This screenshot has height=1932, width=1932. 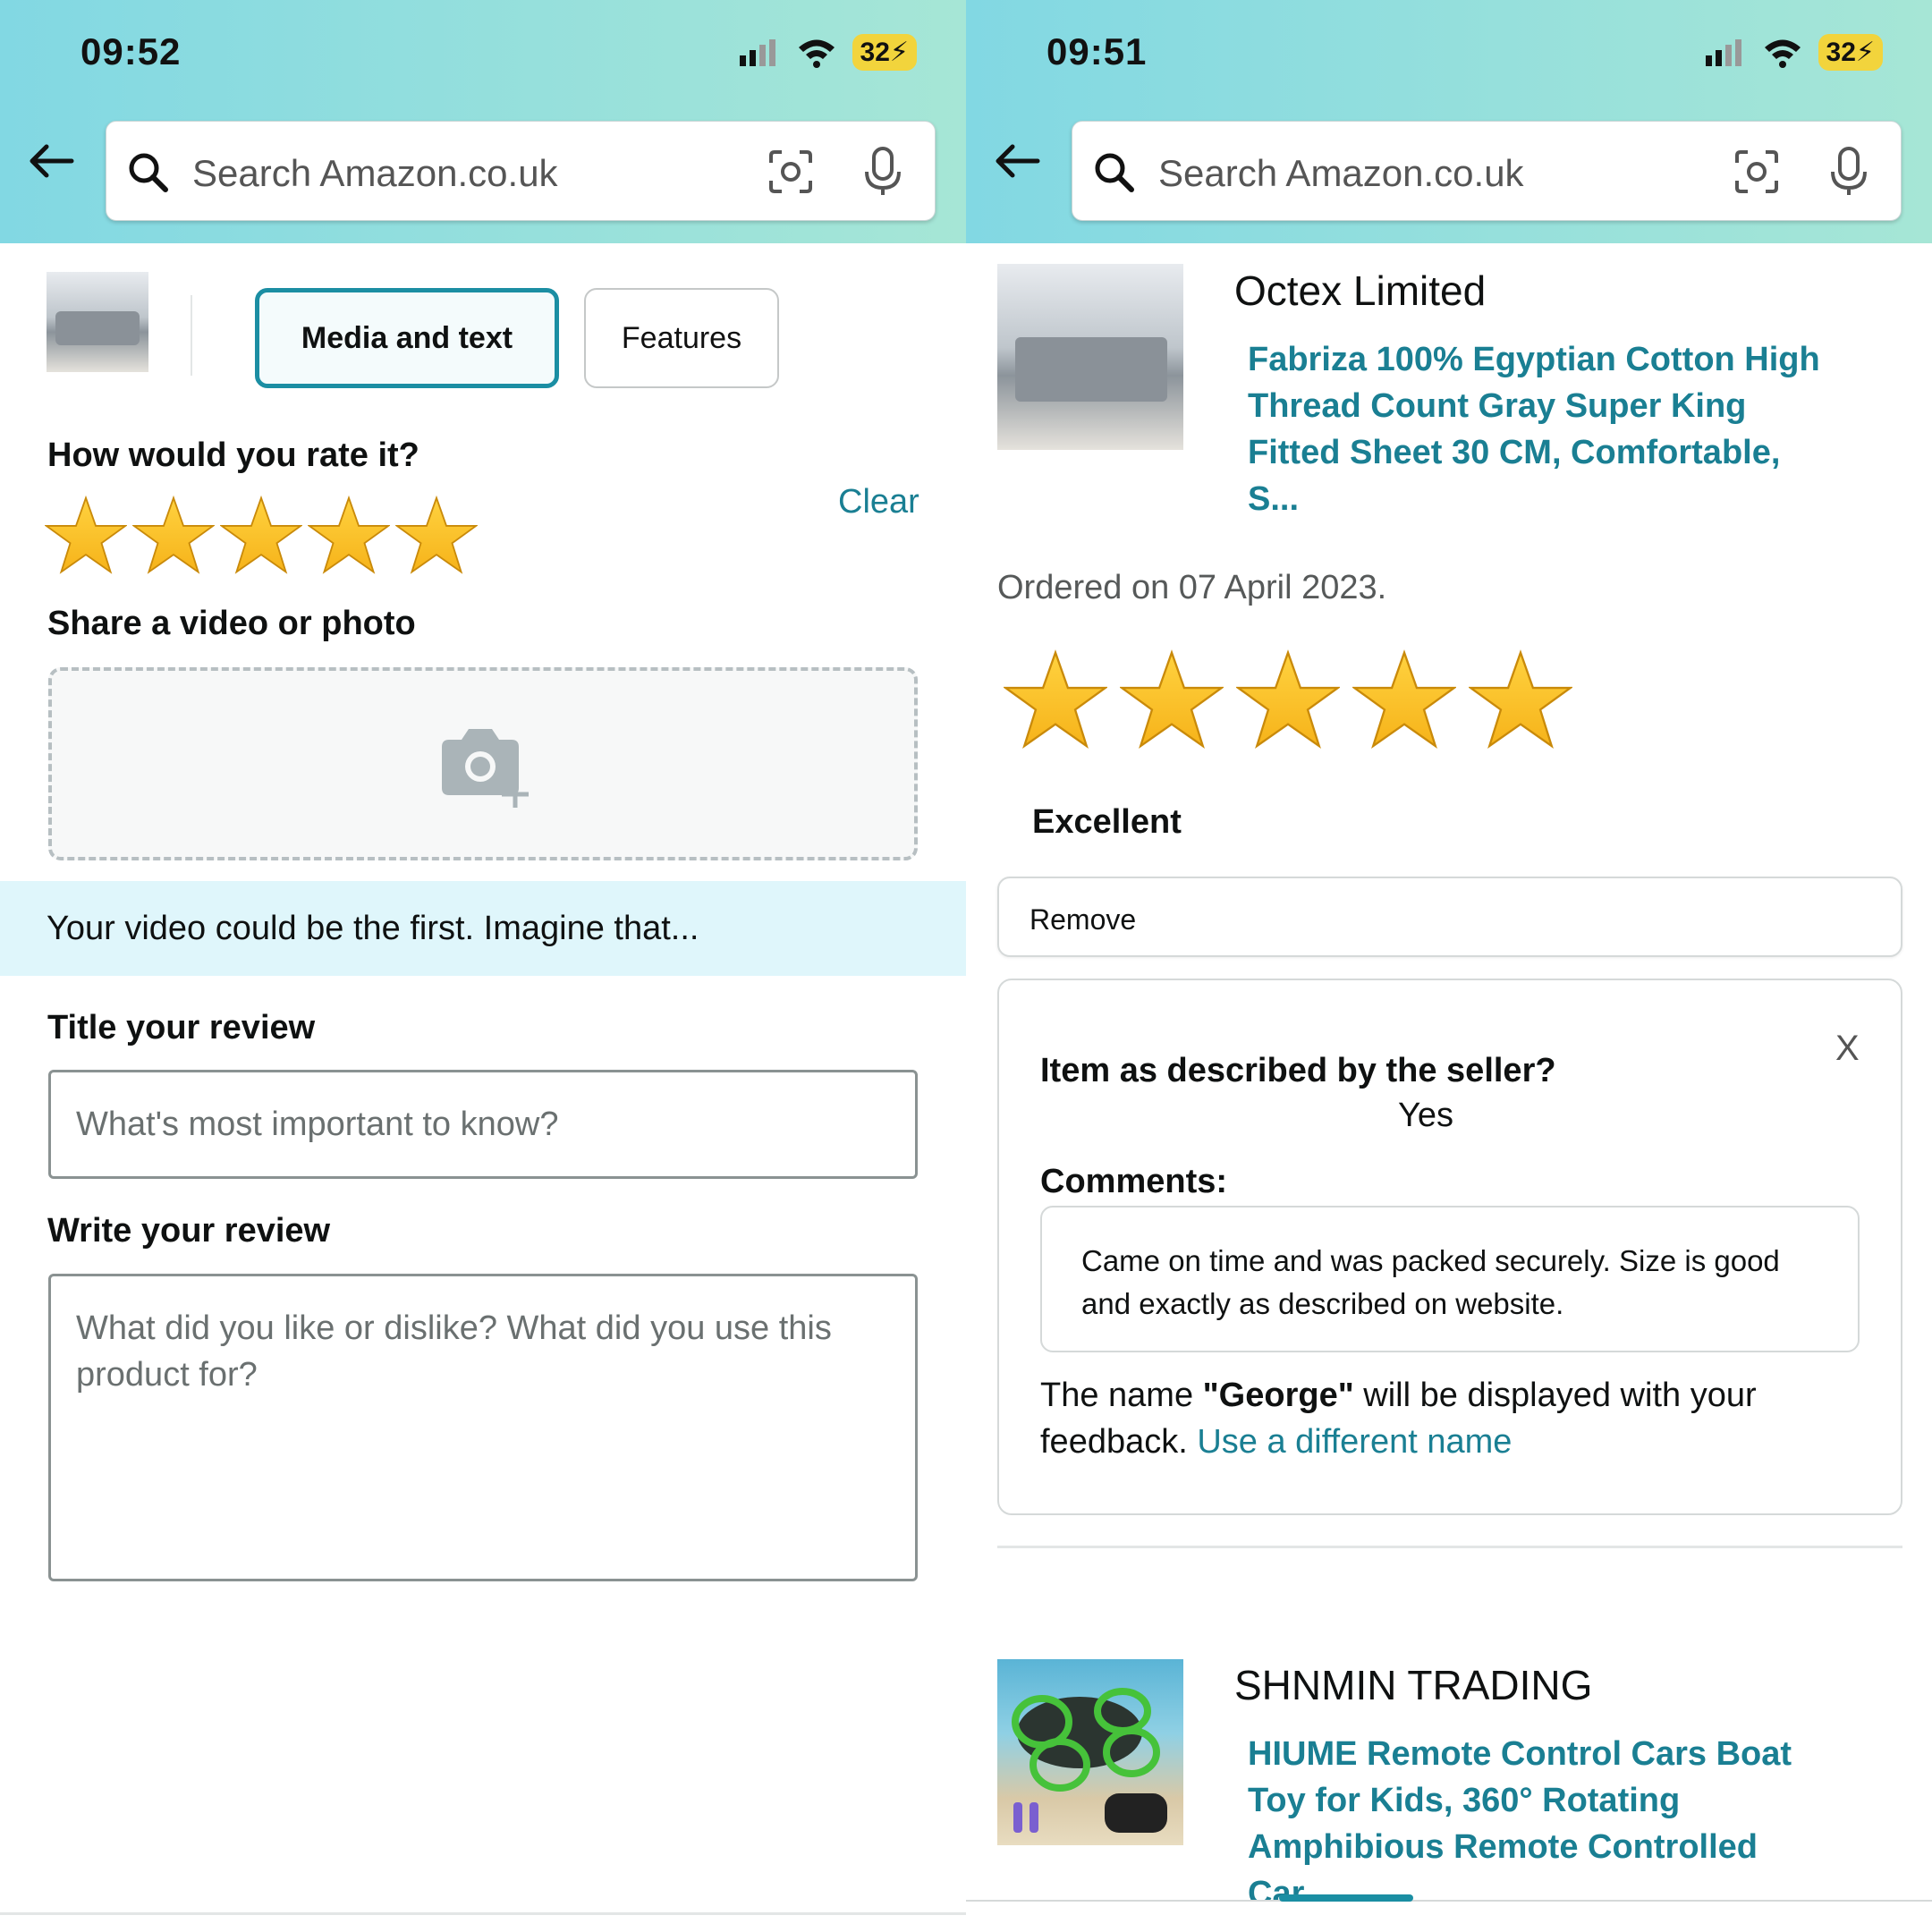 I want to click on star-rating, so click(x=261, y=536).